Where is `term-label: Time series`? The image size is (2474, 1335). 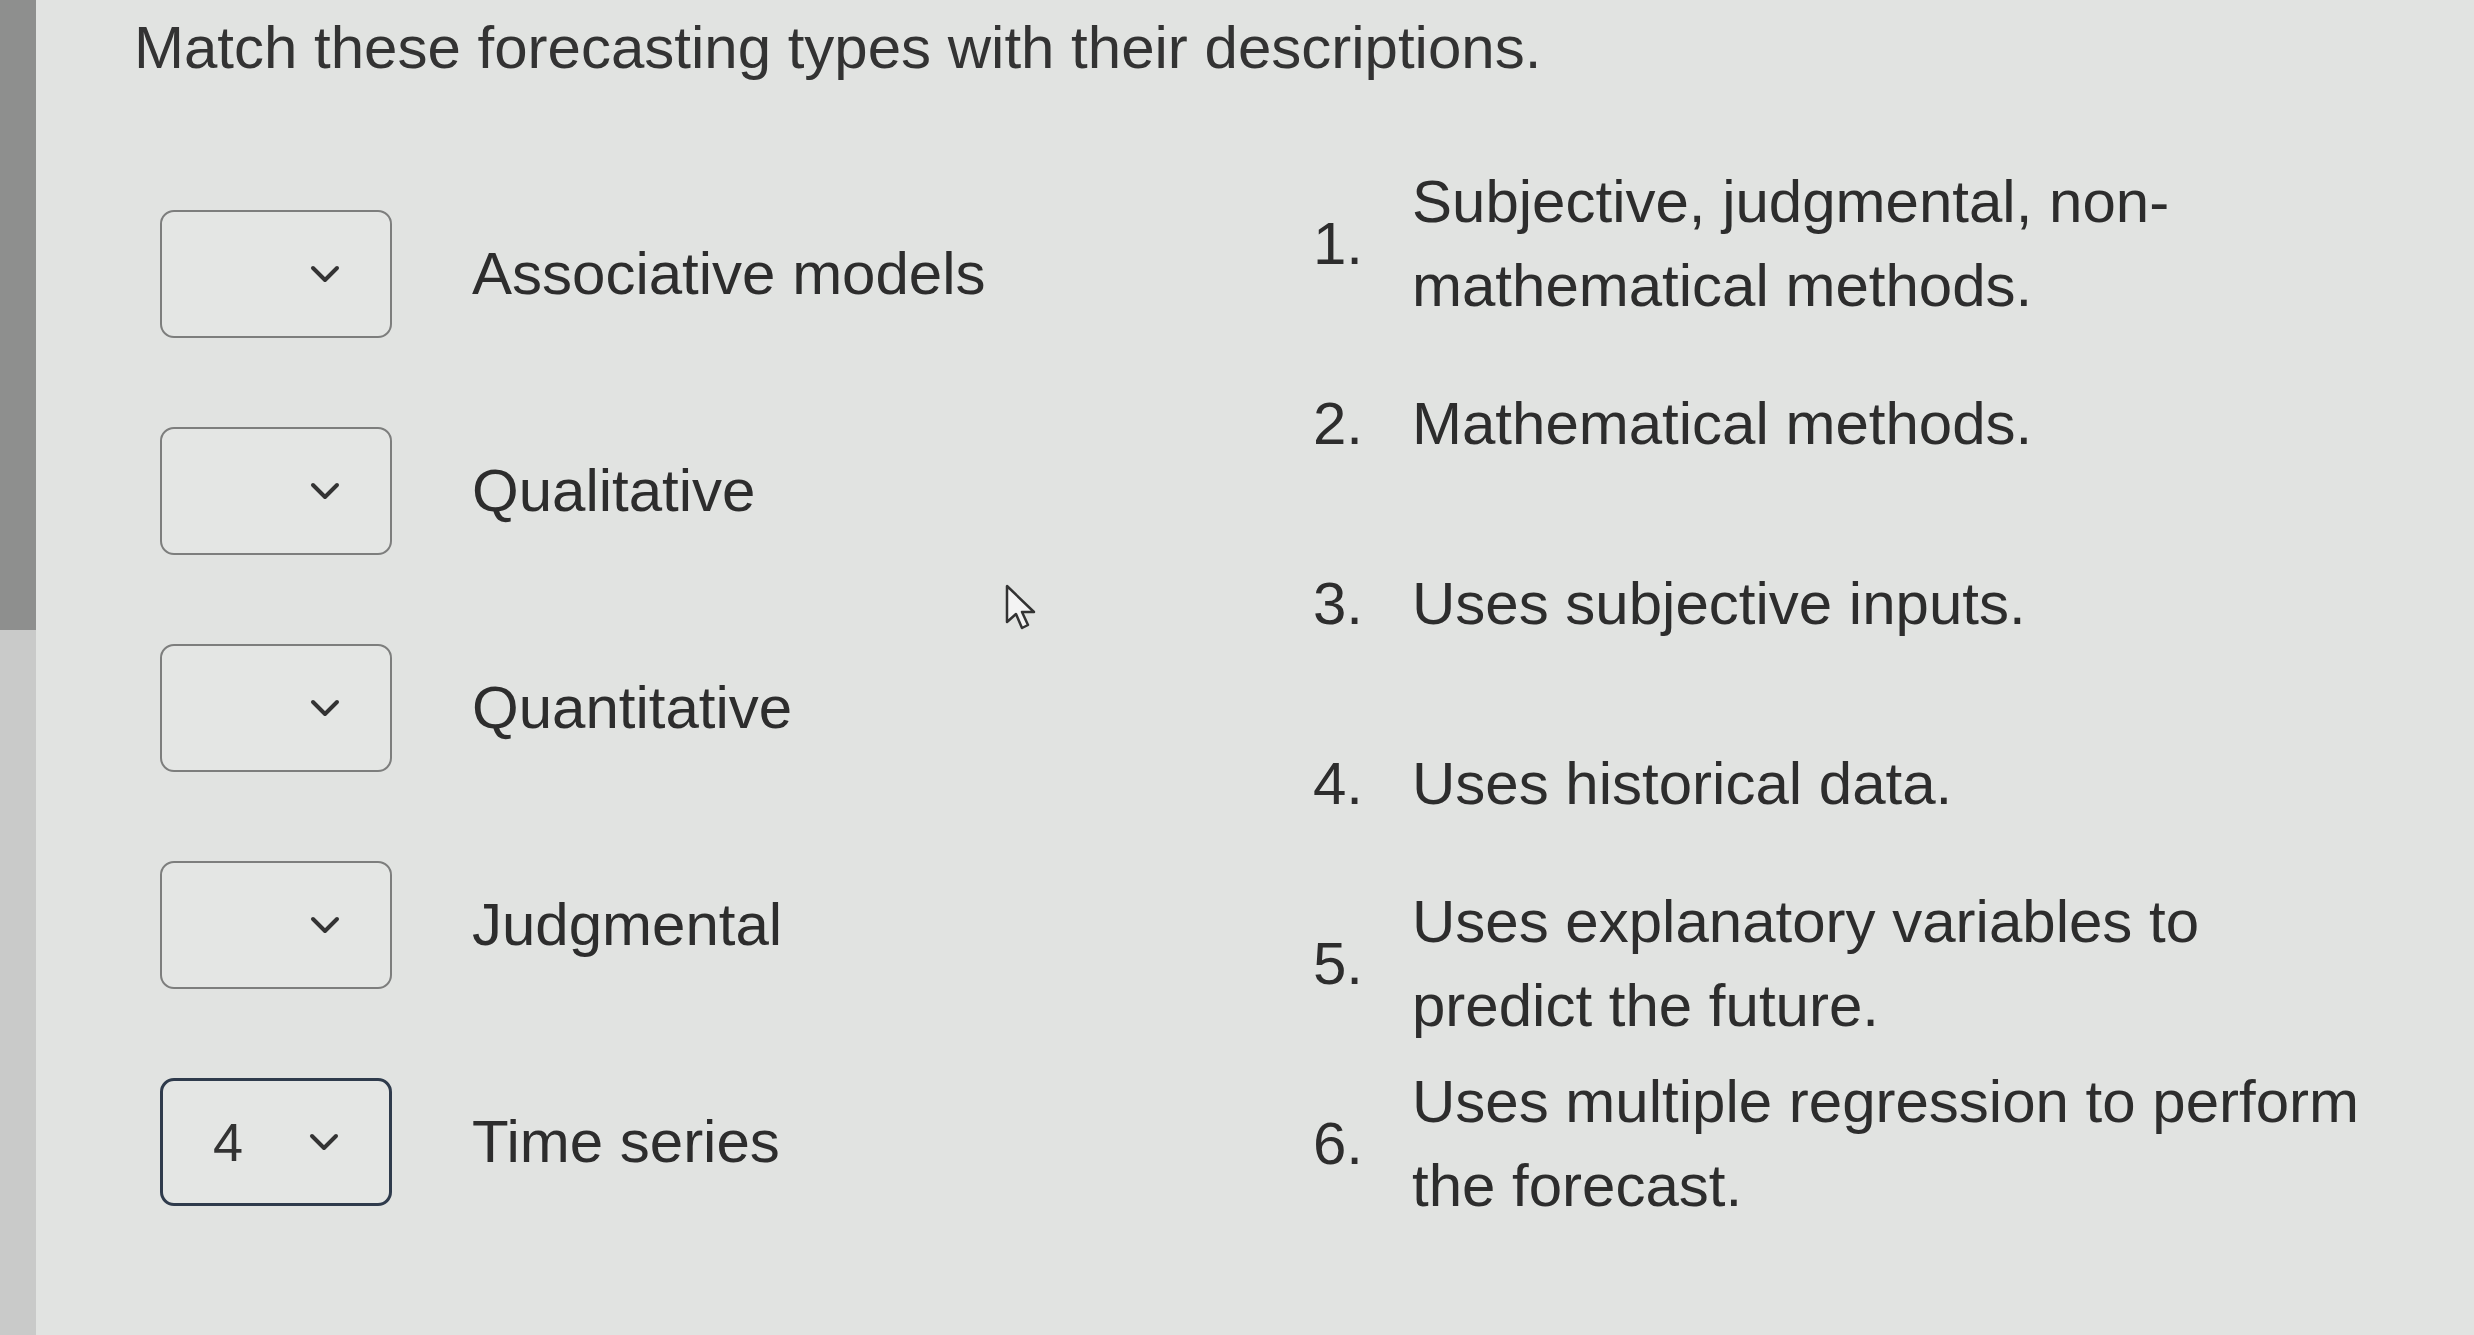 term-label: Time series is located at coordinates (626, 1142).